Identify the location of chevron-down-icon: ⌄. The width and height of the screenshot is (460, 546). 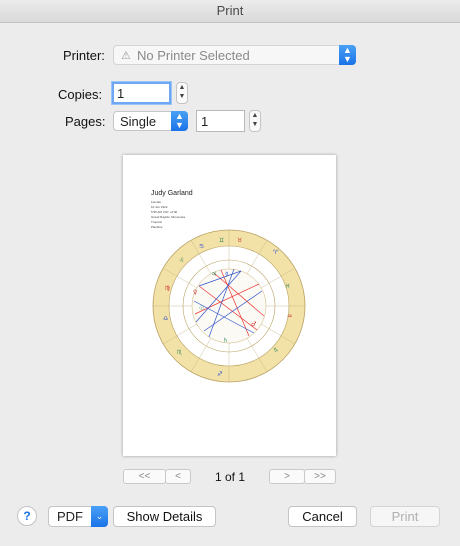
(99, 516).